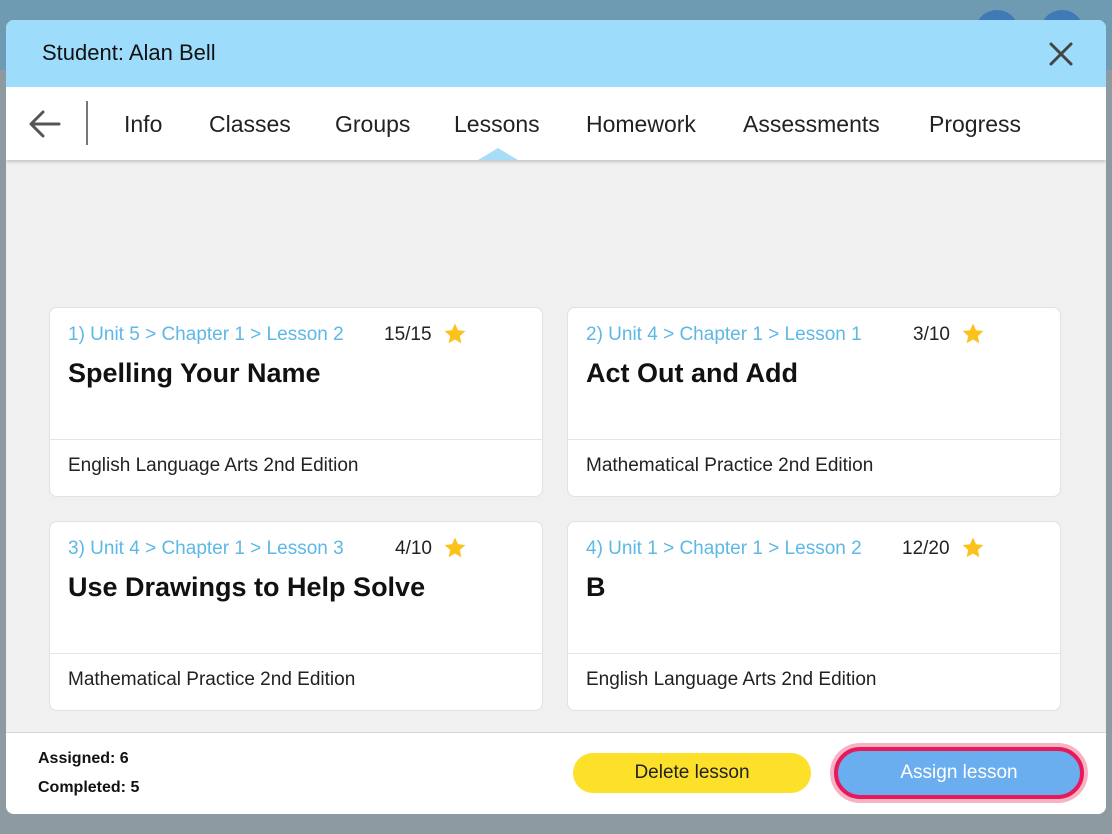 The width and height of the screenshot is (1112, 834). Describe the element at coordinates (556, 53) in the screenshot. I see `modal-header: Student: Alan Bell` at that location.